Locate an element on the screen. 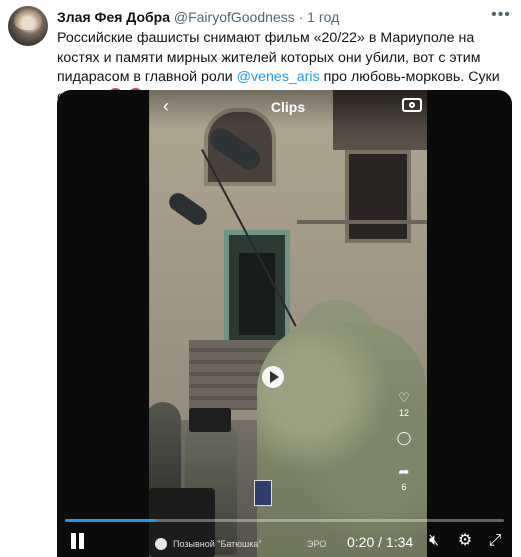 The width and height of the screenshot is (521, 557). avatar-portrait is located at coordinates (28, 19).